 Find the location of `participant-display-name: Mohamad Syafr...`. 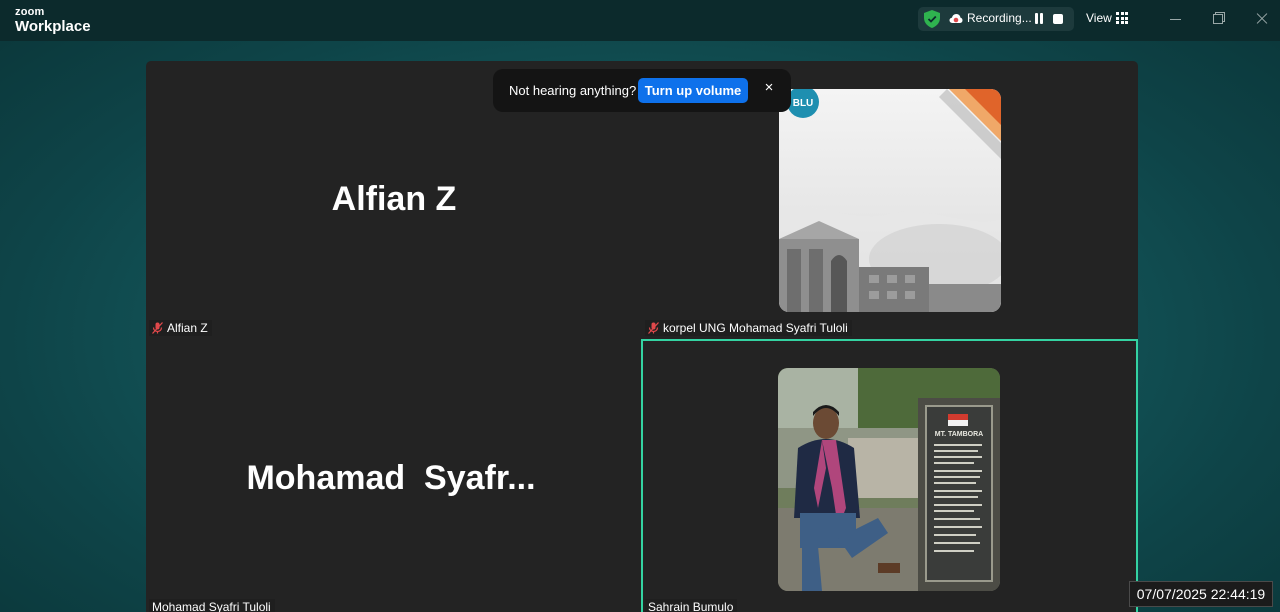

participant-display-name: Mohamad Syafr... is located at coordinates (391, 478).